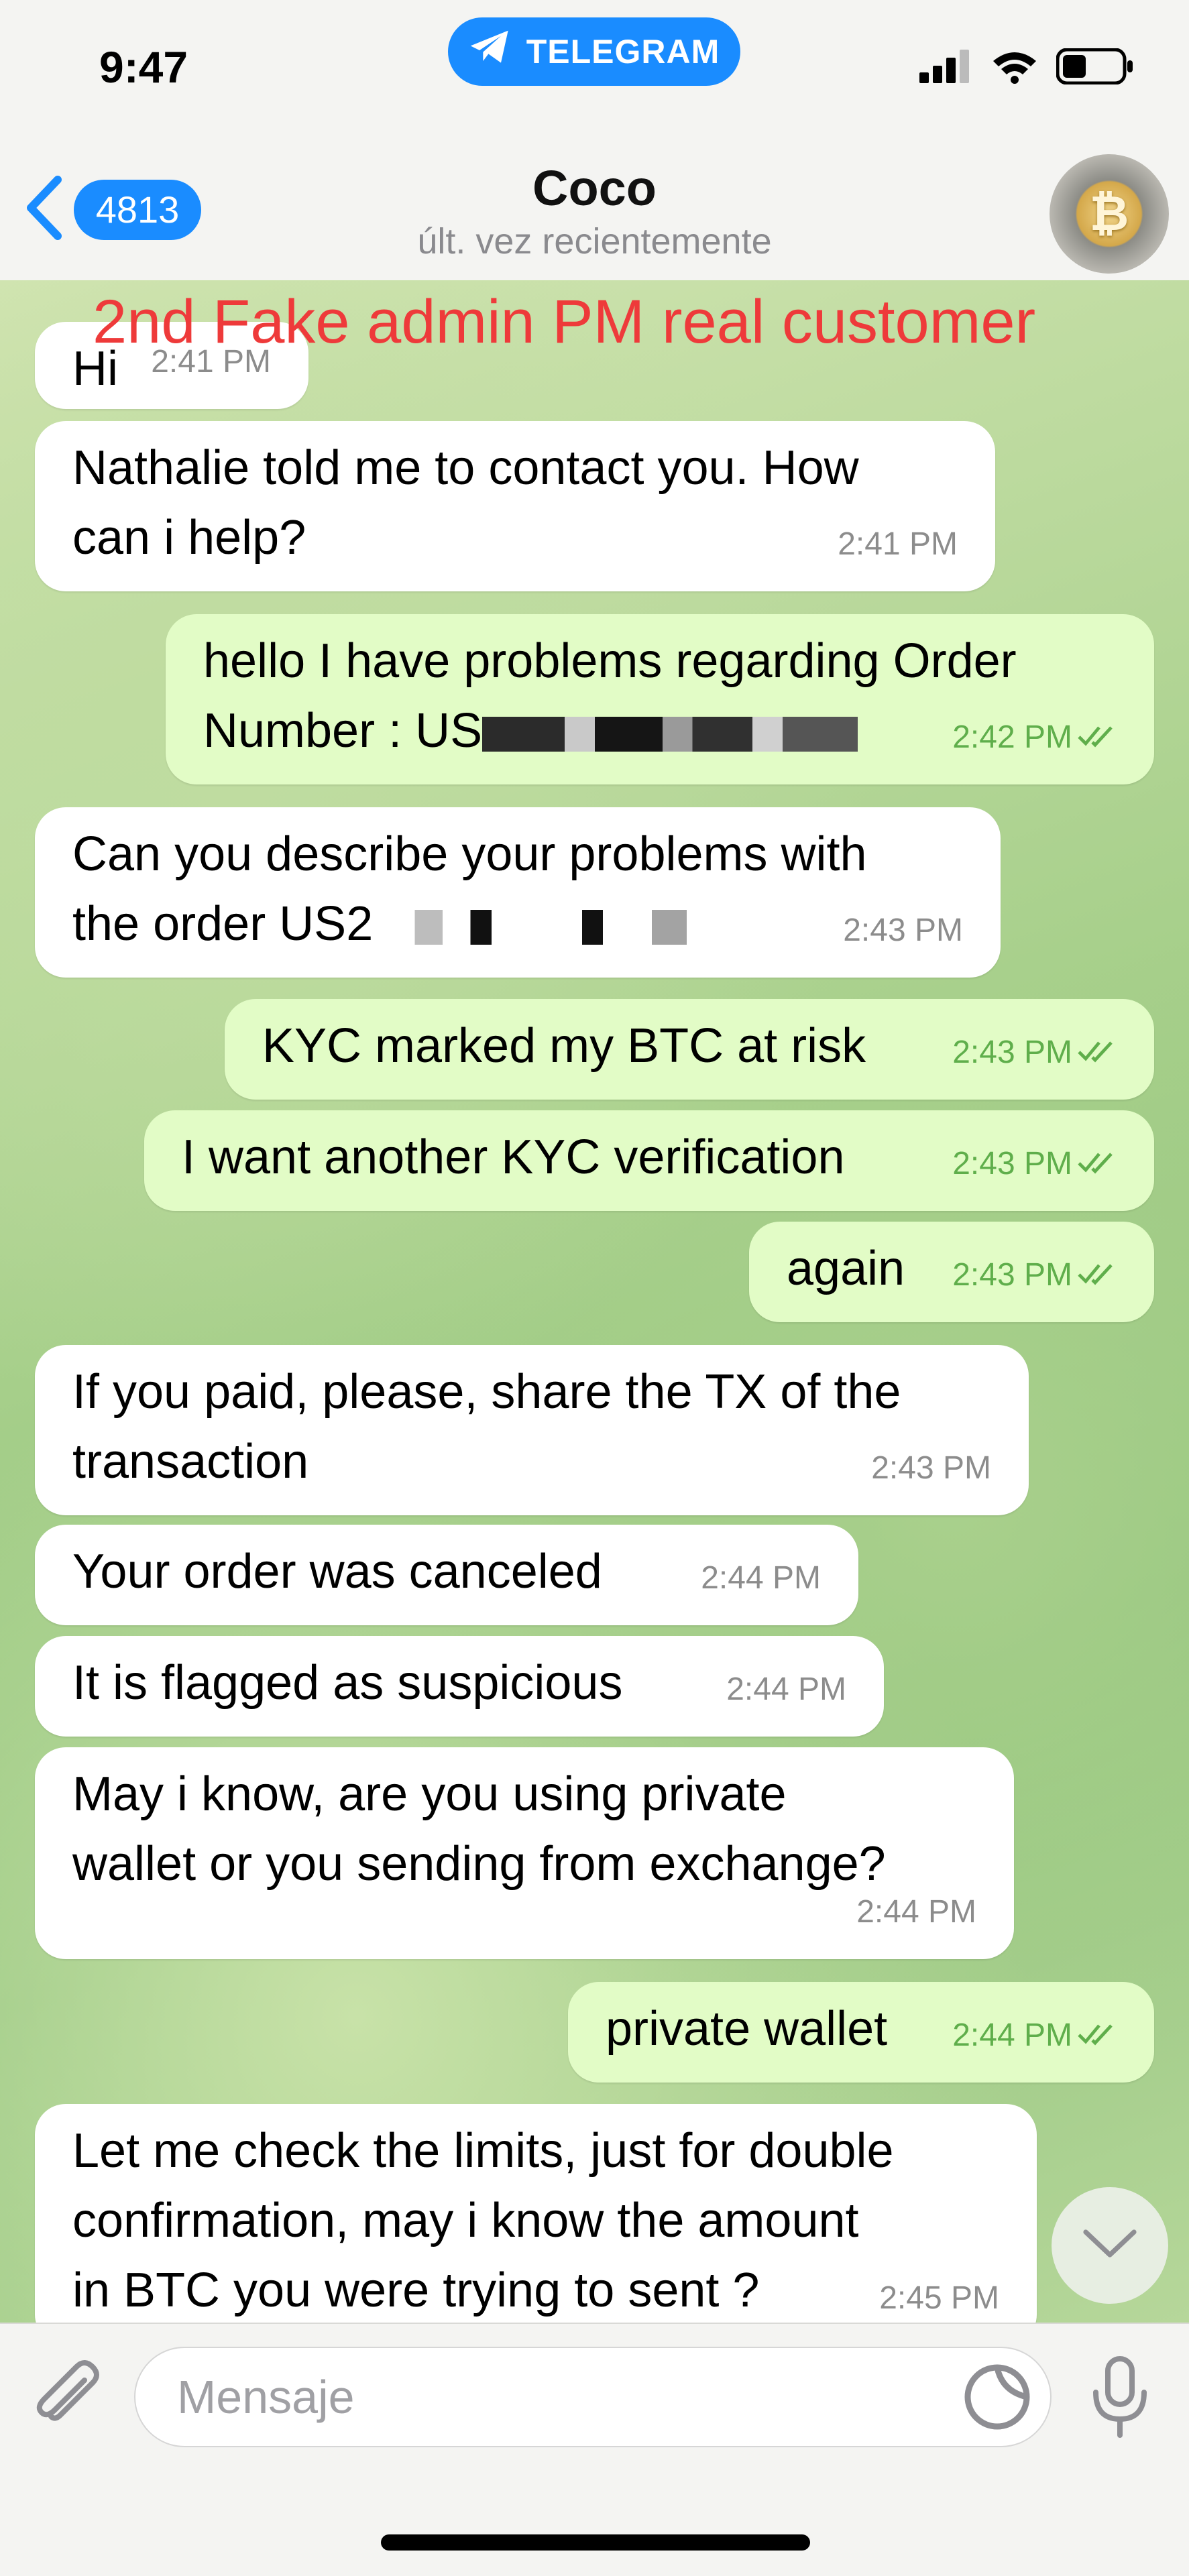 This screenshot has width=1189, height=2576. I want to click on status-time: 9:47, so click(143, 67).